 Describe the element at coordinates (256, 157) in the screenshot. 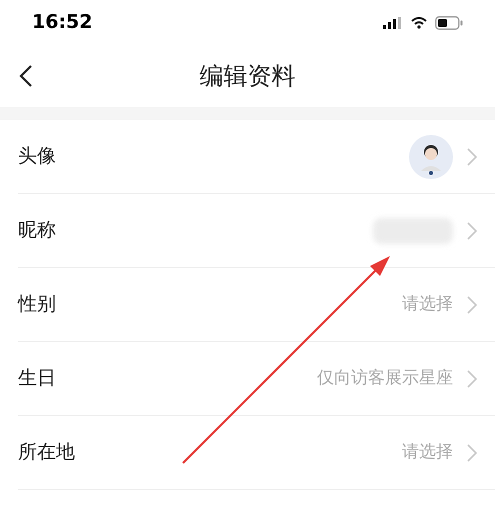

I see `settings-row: 头像` at that location.